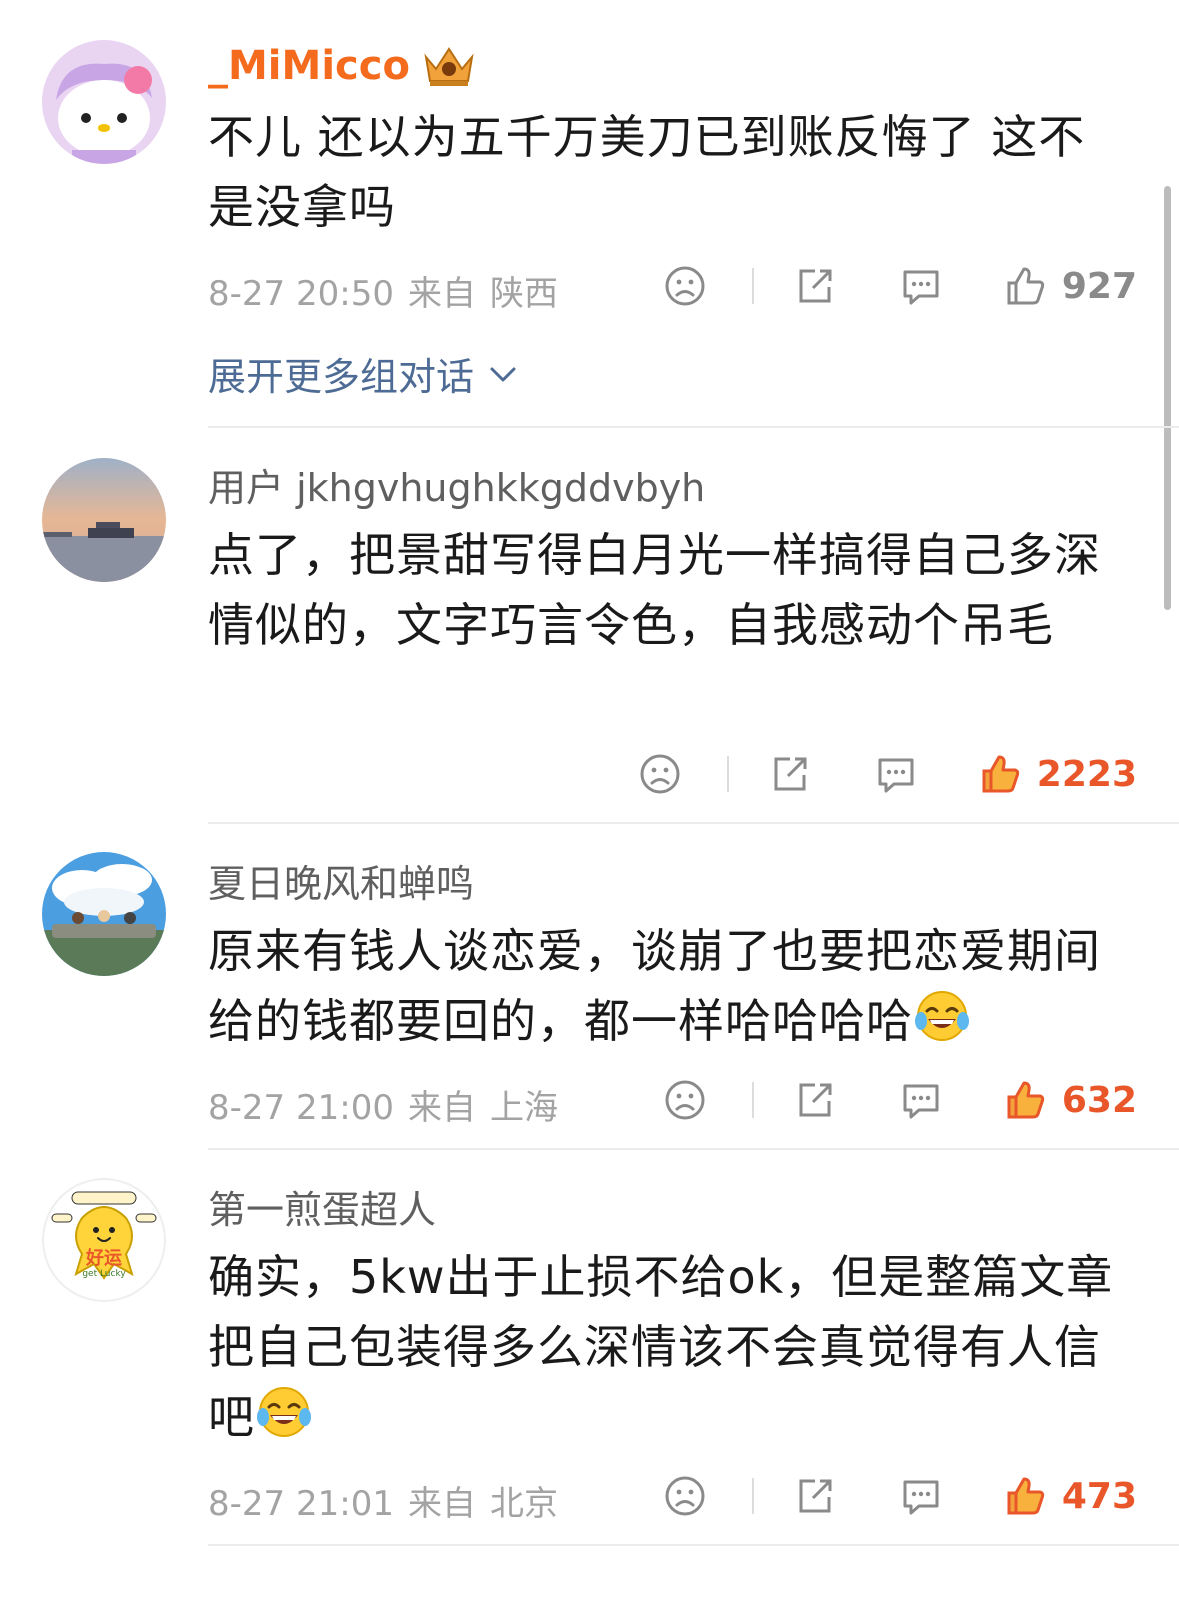 The image size is (1179, 1618). I want to click on crown-badge-icon, so click(449, 66).